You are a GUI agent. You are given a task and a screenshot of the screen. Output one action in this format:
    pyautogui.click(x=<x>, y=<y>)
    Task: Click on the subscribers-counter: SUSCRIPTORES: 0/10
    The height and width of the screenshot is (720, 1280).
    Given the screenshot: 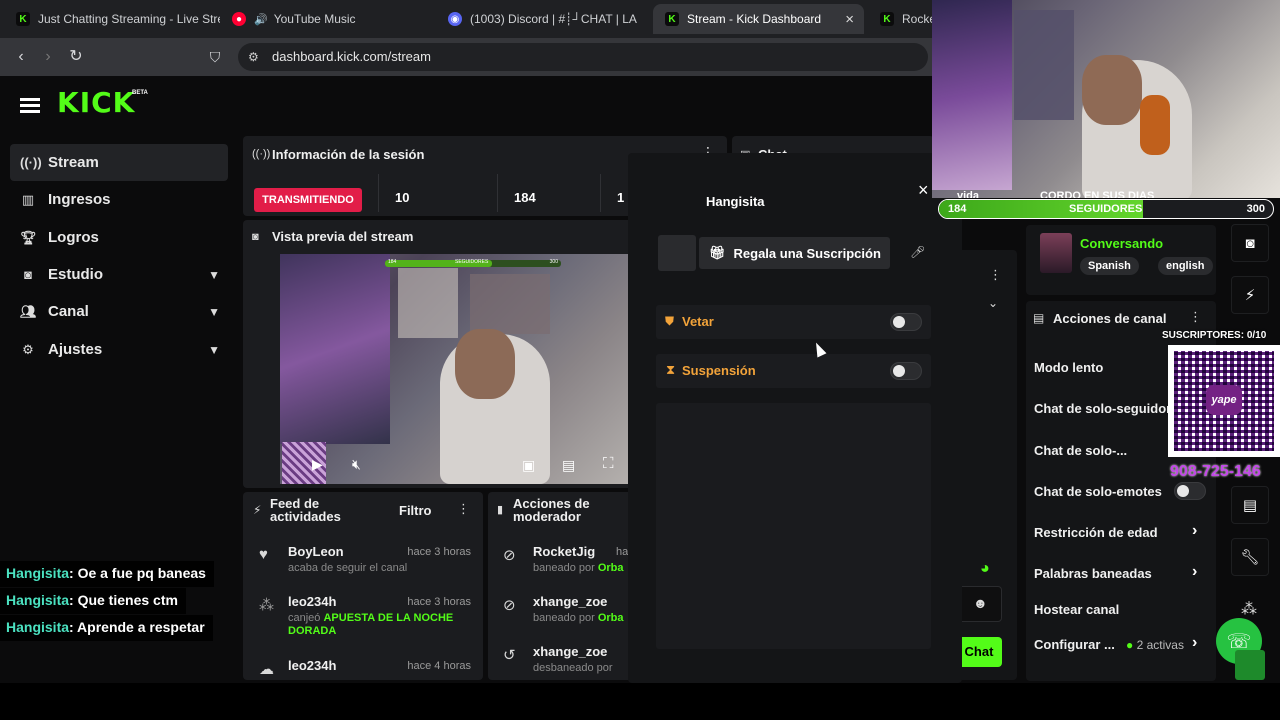 What is the action you would take?
    pyautogui.click(x=1214, y=335)
    